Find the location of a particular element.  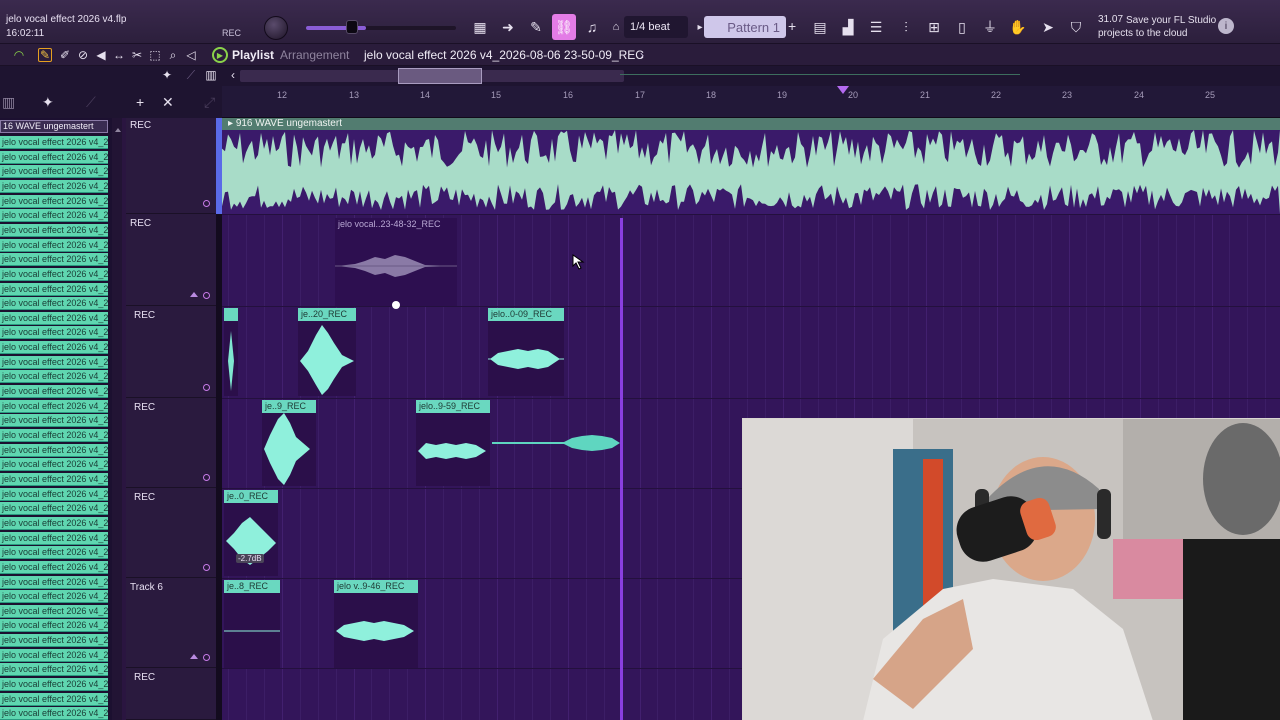

master-pitch-slider is located at coordinates (381, 28).